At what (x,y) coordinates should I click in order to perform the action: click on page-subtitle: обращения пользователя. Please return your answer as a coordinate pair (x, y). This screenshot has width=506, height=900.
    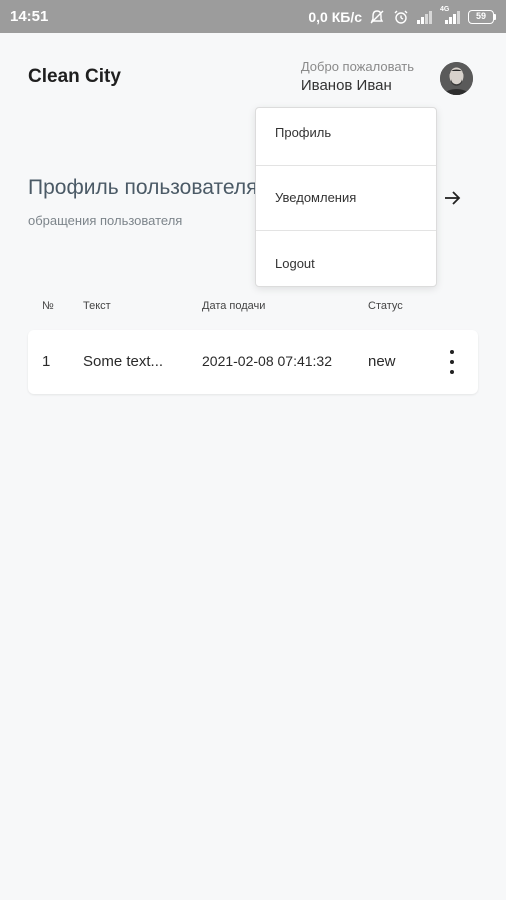
    Looking at the image, I should click on (105, 220).